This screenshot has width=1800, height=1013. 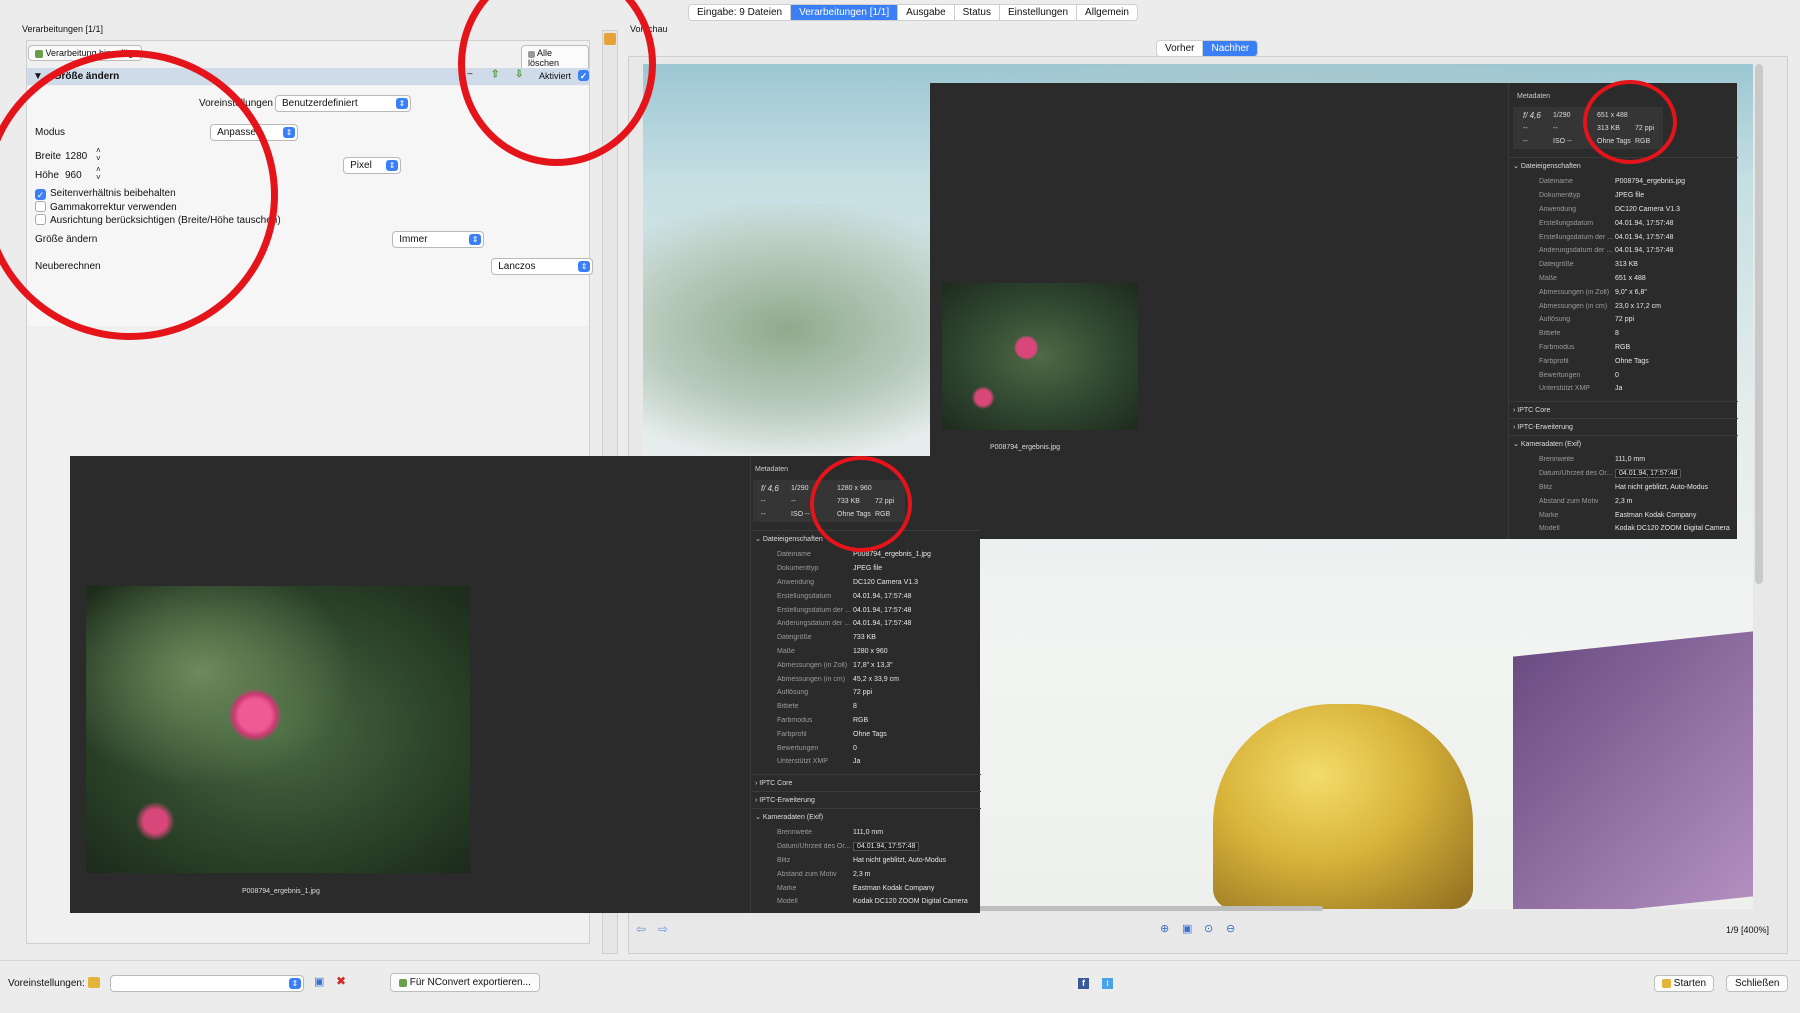 What do you see at coordinates (740, 12) in the screenshot?
I see `tab-input: Eingabe: 9 Dateien` at bounding box center [740, 12].